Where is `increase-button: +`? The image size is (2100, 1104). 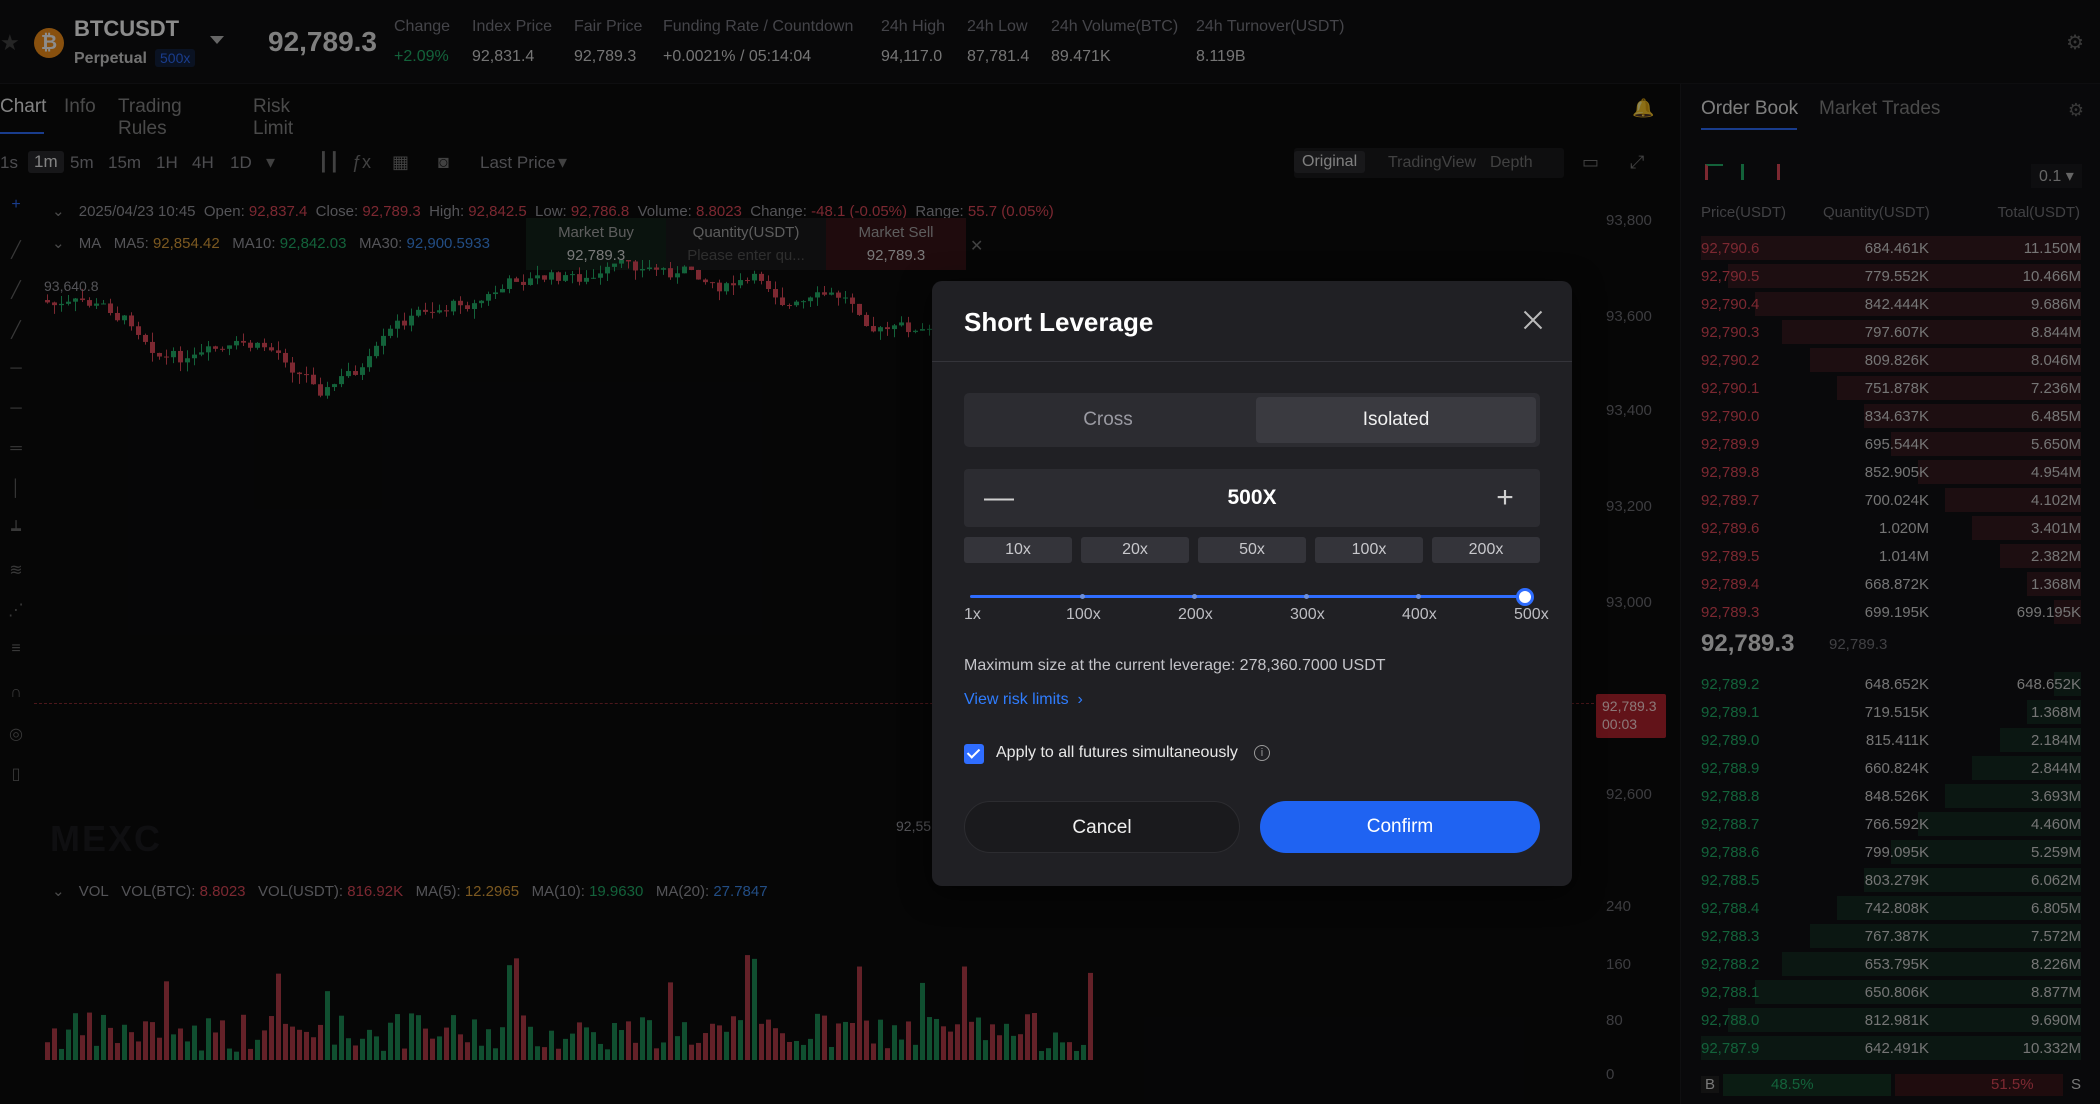 increase-button: + is located at coordinates (1505, 498).